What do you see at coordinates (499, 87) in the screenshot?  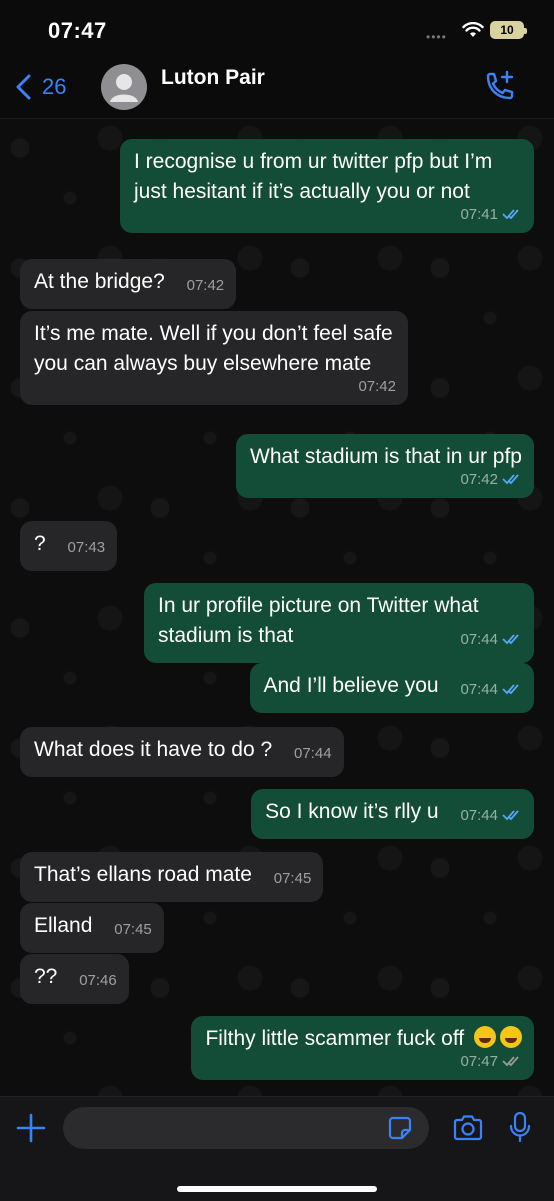 I see `add-call-icon` at bounding box center [499, 87].